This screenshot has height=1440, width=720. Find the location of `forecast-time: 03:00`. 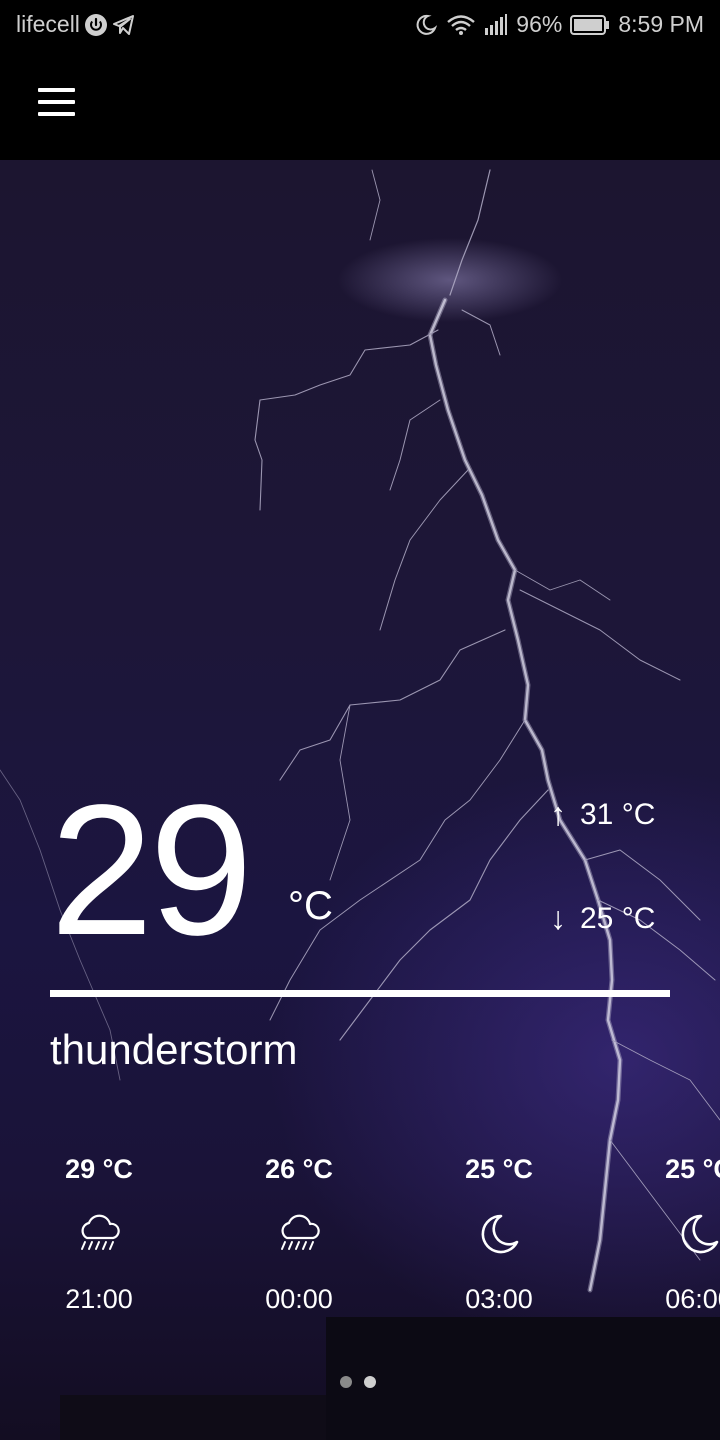

forecast-time: 03:00 is located at coordinates (499, 1299).